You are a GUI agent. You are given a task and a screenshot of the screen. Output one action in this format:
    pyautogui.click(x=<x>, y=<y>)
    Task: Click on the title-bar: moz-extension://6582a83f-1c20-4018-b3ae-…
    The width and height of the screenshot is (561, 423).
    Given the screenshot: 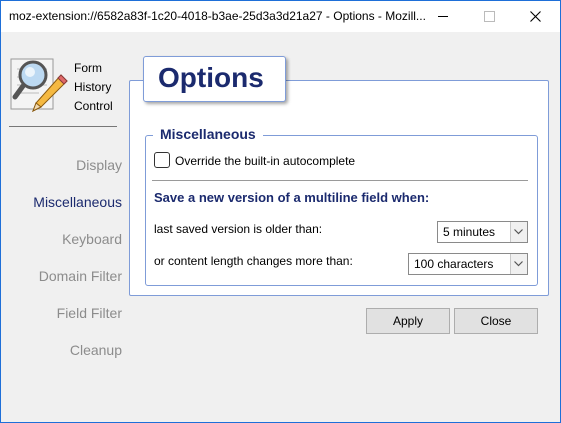 What is the action you would take?
    pyautogui.click(x=280, y=16)
    